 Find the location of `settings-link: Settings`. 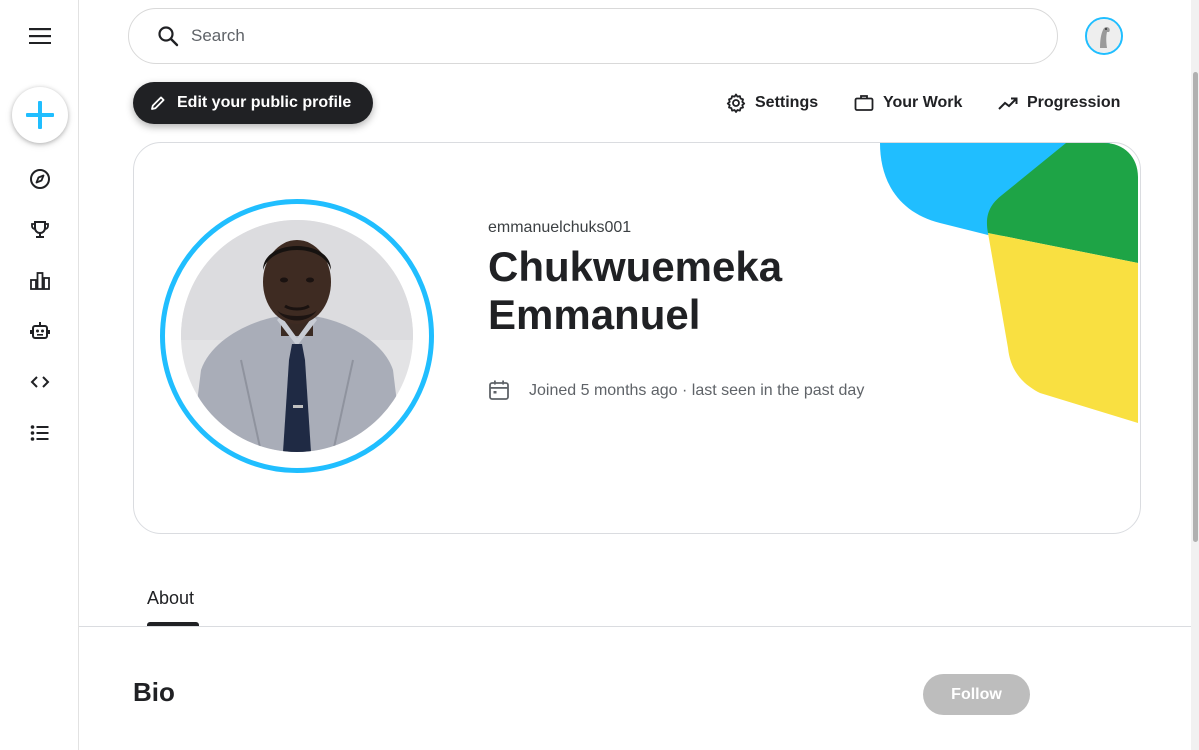

settings-link: Settings is located at coordinates (772, 103).